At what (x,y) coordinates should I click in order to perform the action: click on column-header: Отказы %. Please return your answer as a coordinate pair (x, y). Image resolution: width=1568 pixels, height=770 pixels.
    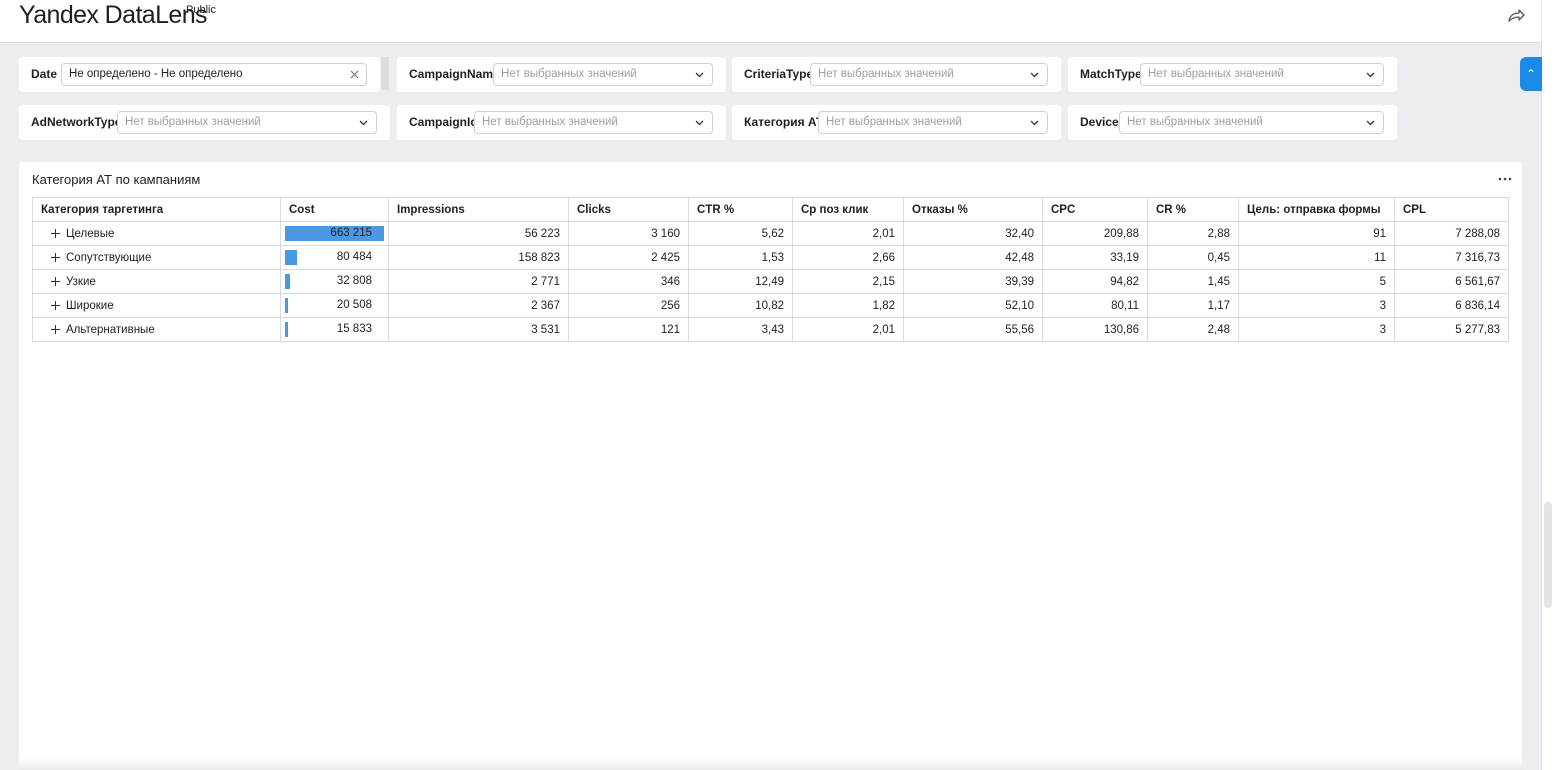
    Looking at the image, I should click on (973, 209).